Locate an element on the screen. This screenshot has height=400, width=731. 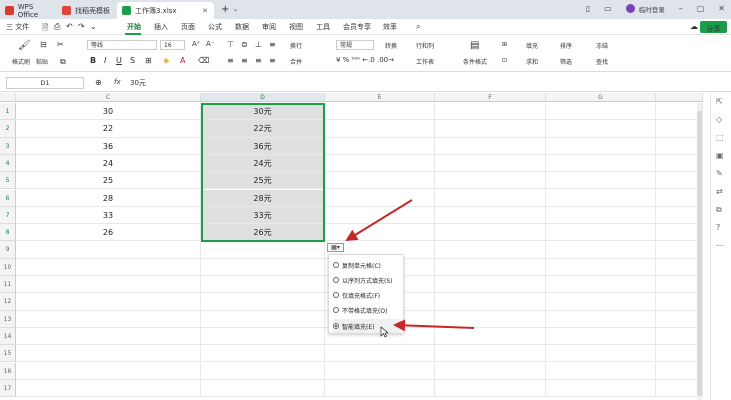
autofill-option-format-only: 仅填充格式(F) is located at coordinates (356, 295).